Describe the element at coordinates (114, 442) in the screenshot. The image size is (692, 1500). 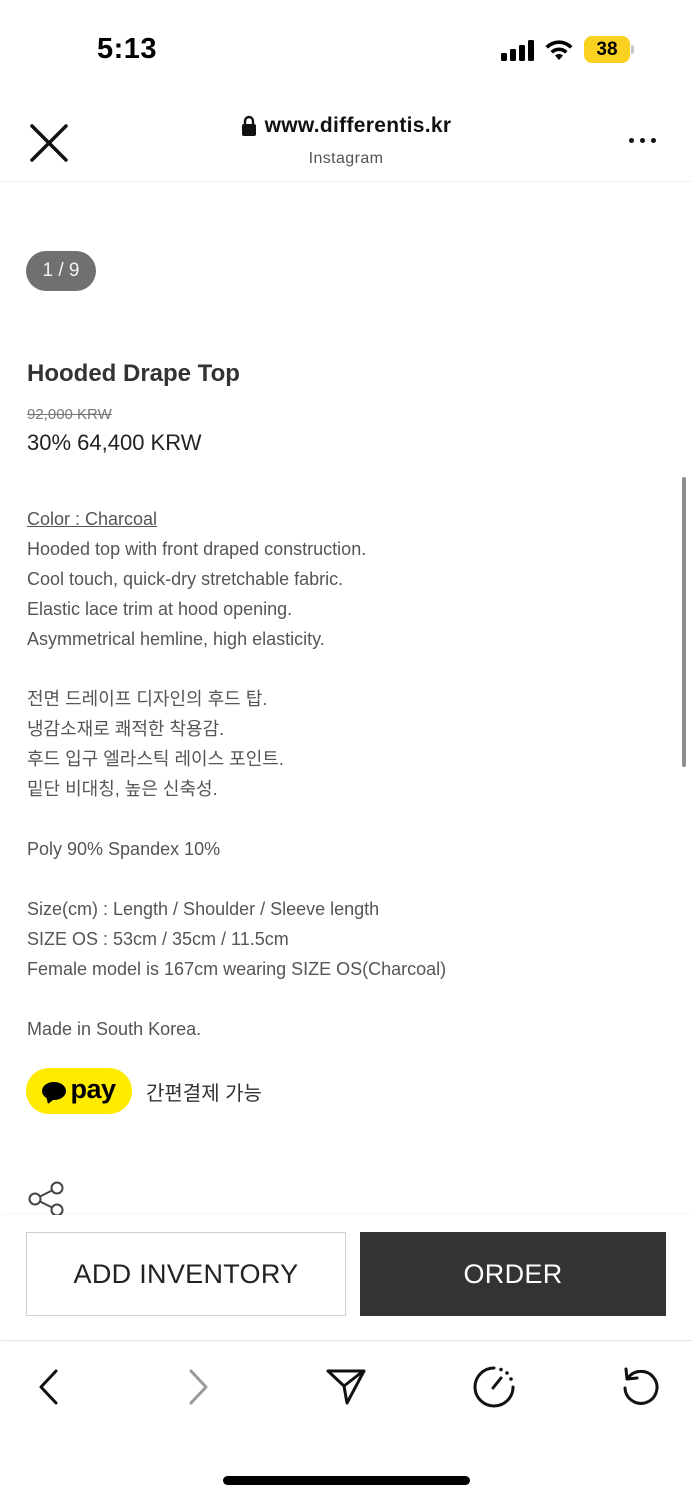
I see `sale-price: 30% 64,400 KRW` at that location.